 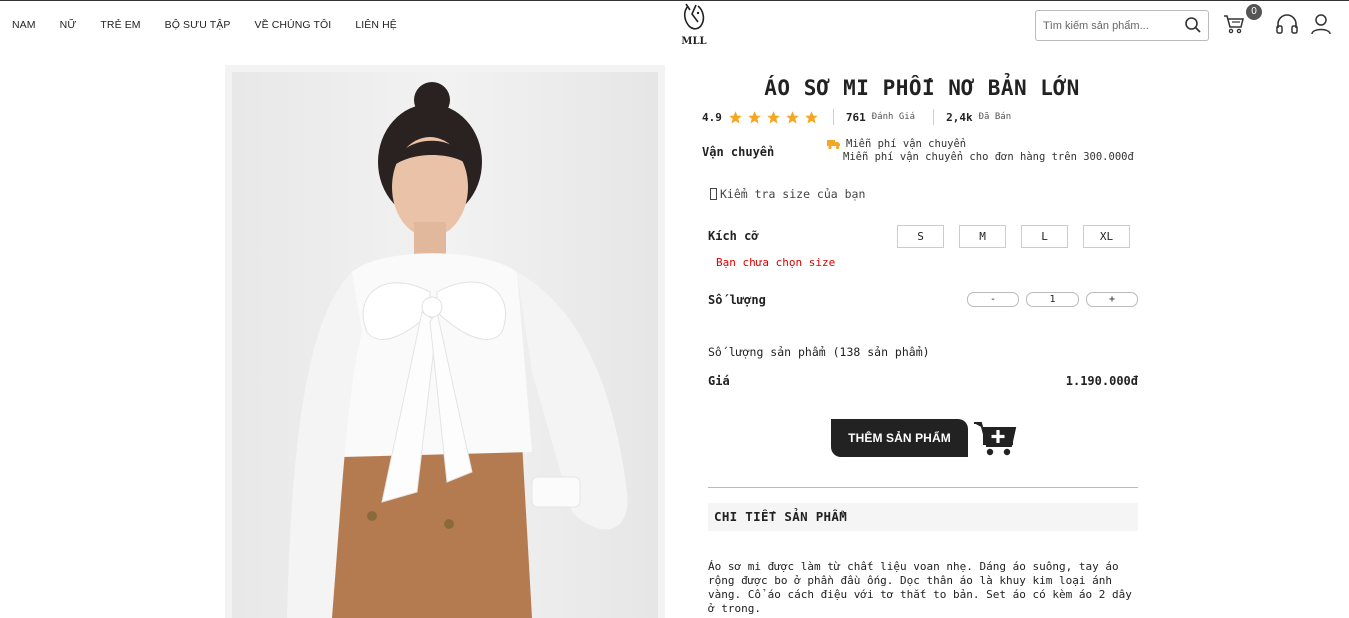 What do you see at coordinates (120, 25) in the screenshot?
I see `nav-item-tre-em: TRẺ EM` at bounding box center [120, 25].